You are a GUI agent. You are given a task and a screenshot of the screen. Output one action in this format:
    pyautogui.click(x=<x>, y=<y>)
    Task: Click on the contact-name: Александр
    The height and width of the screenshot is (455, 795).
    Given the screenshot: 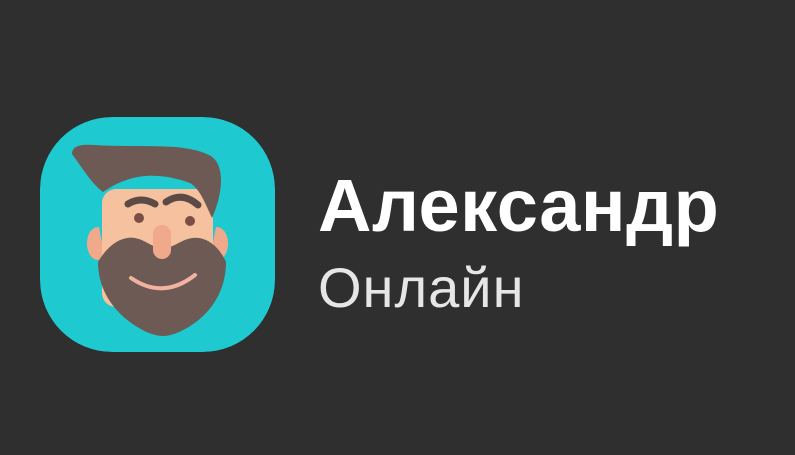 What is the action you would take?
    pyautogui.click(x=548, y=206)
    